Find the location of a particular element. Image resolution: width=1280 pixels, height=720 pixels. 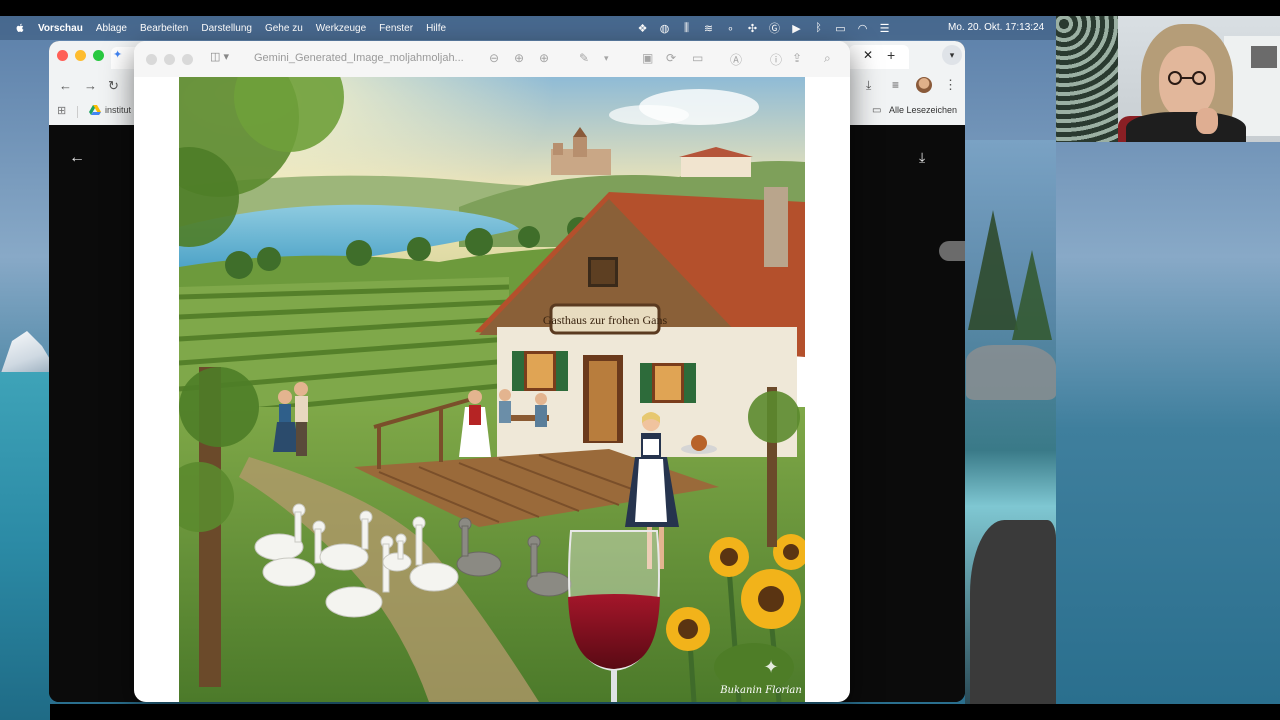

wallpaper-rock is located at coordinates (1013, 612).